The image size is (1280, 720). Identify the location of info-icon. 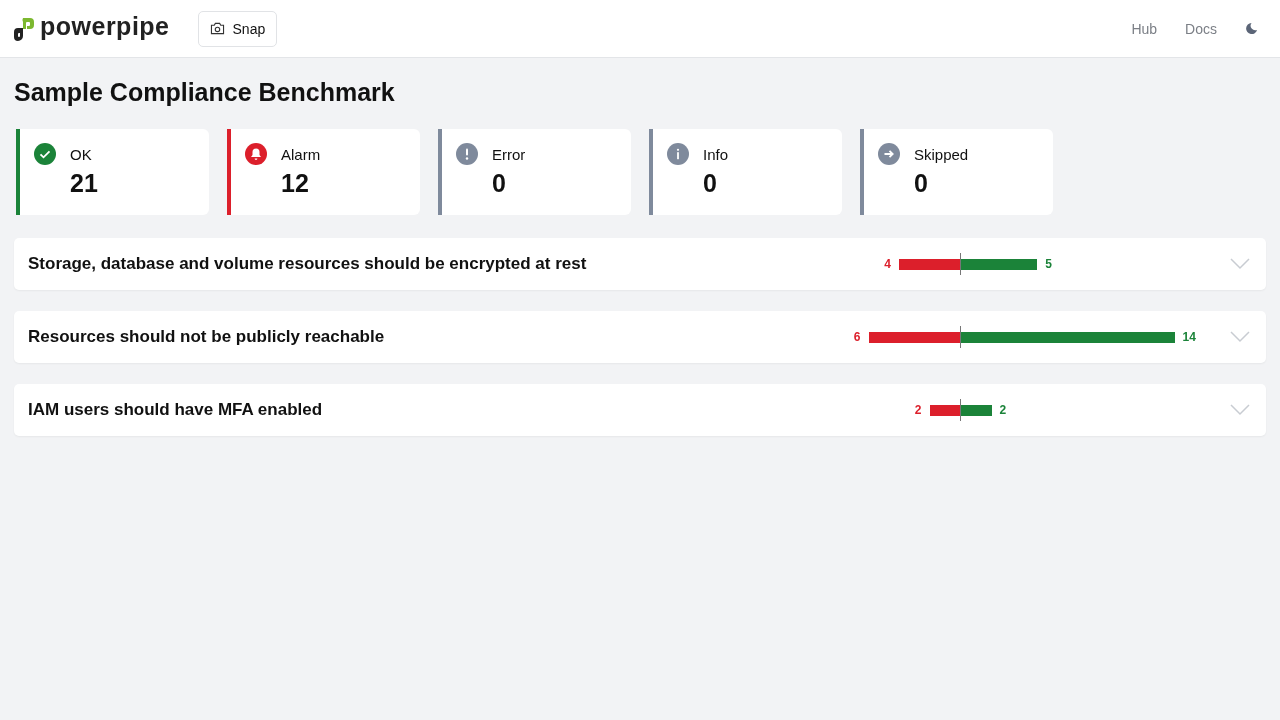
(678, 154).